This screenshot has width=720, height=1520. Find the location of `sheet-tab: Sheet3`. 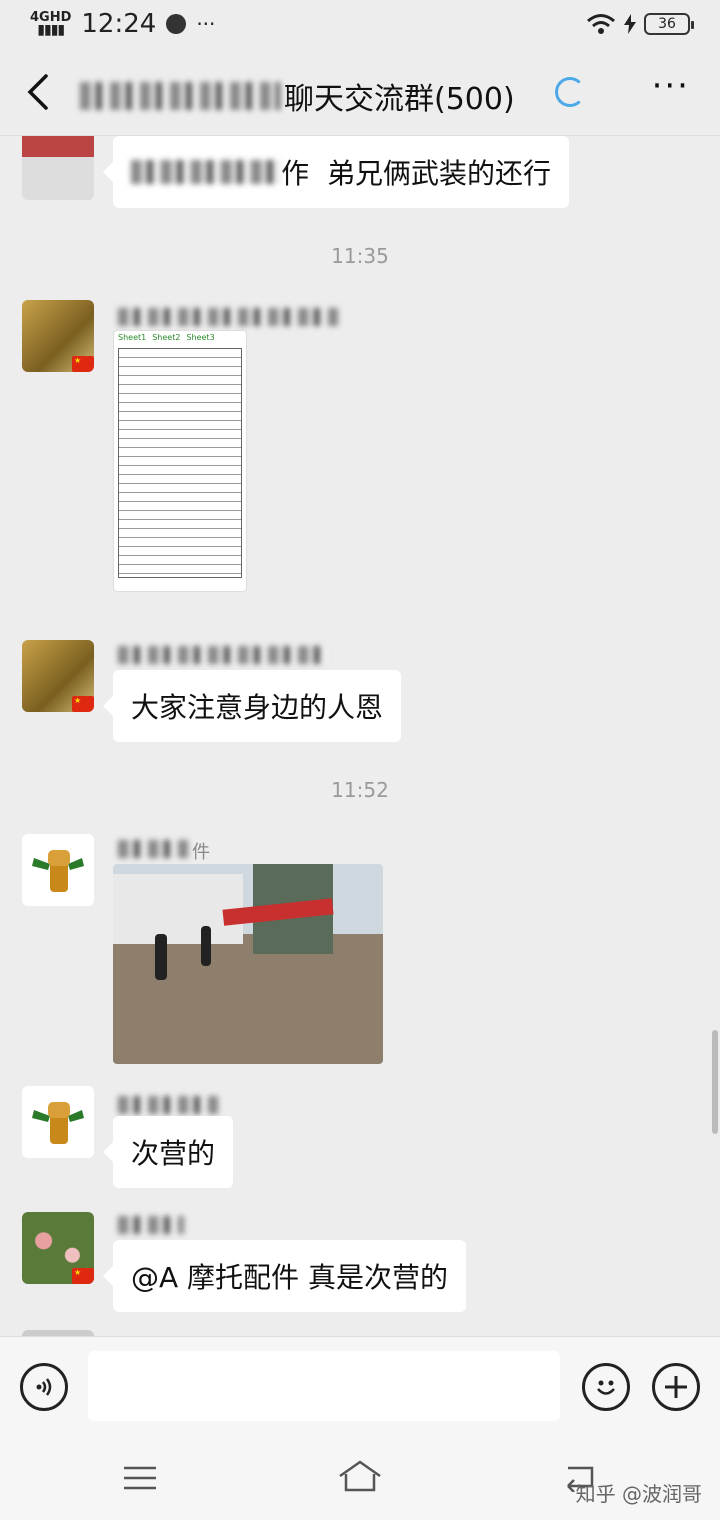

sheet-tab: Sheet3 is located at coordinates (200, 337).